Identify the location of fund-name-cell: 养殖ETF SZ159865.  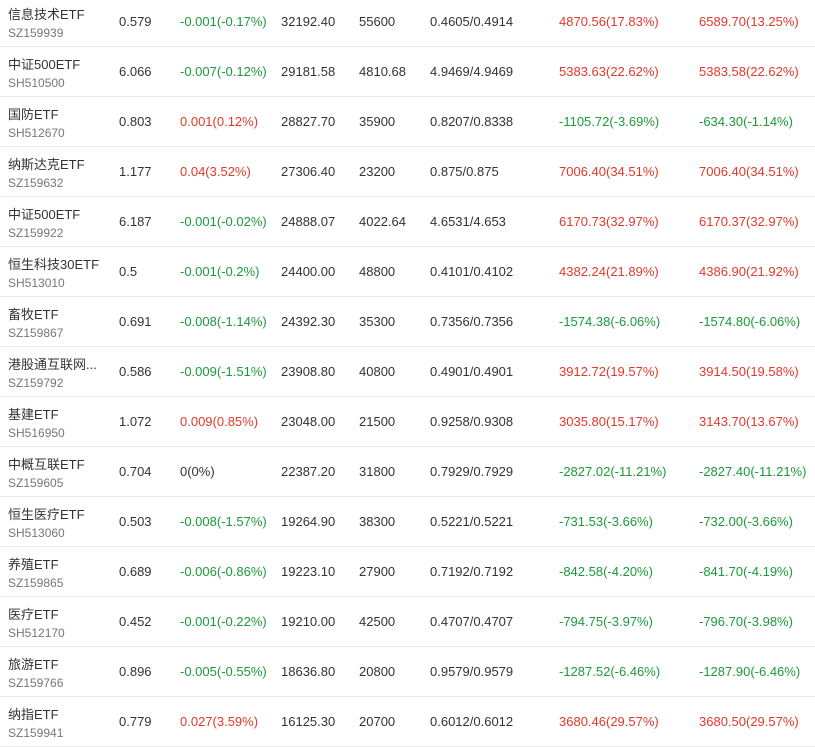
(58, 571).